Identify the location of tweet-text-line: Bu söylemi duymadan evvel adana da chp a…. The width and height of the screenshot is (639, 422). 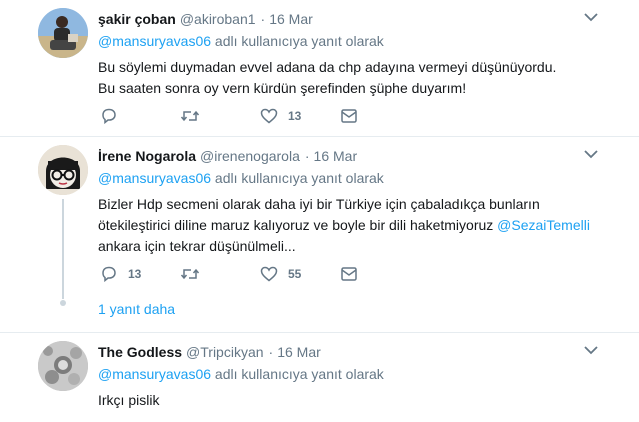
(327, 67).